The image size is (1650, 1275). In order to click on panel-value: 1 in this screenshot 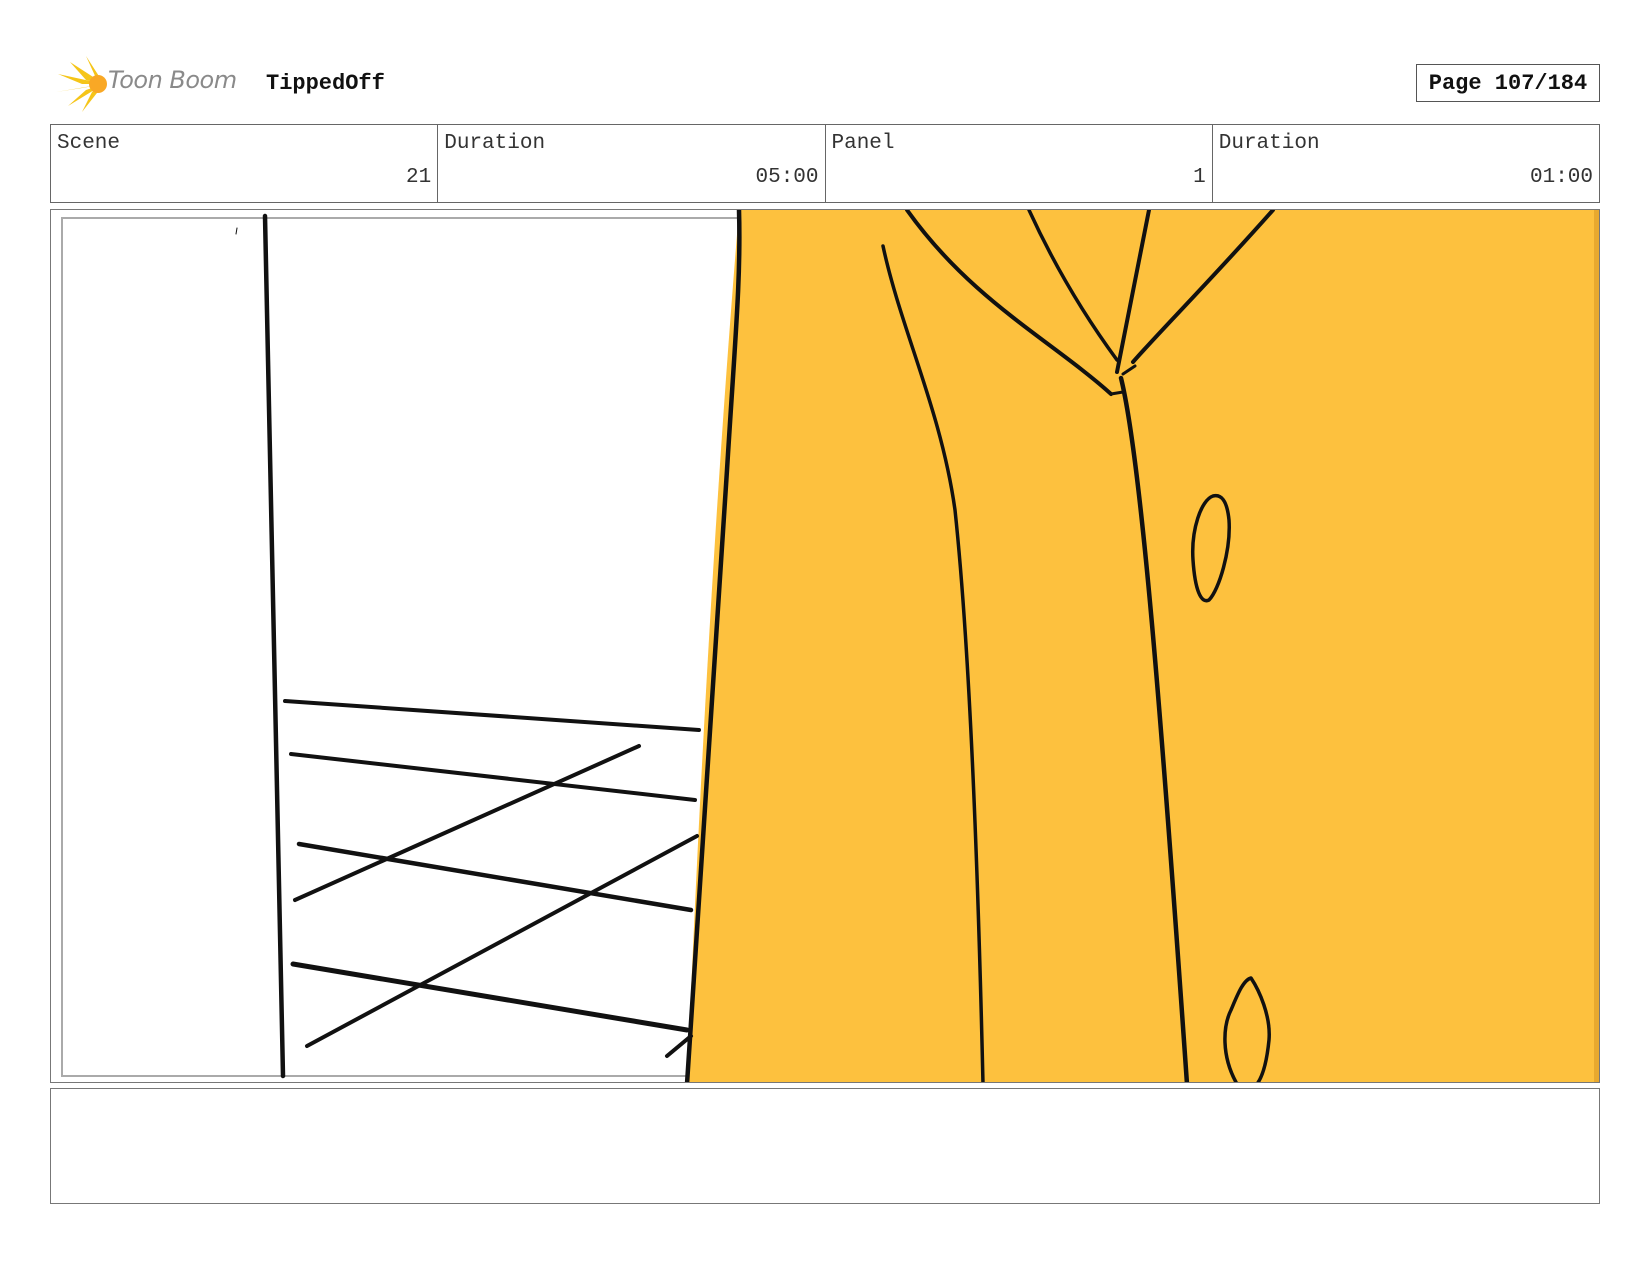, I will do `click(1199, 177)`.